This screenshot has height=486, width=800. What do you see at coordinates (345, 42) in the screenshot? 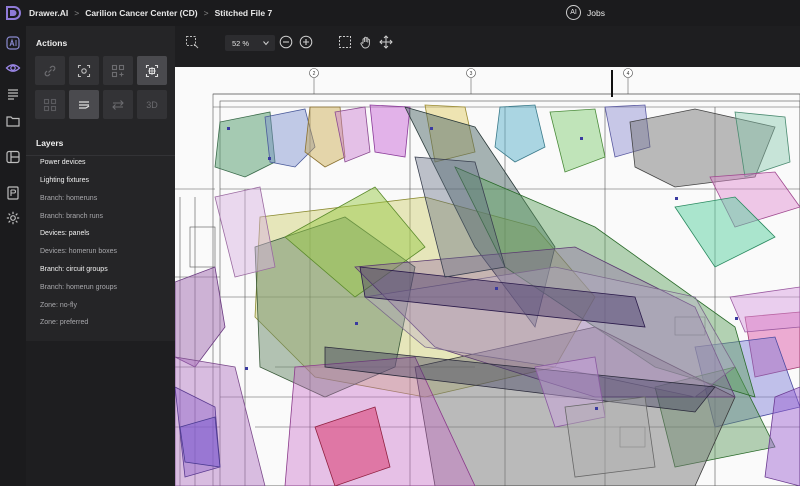
I see `marquee-select-icon` at bounding box center [345, 42].